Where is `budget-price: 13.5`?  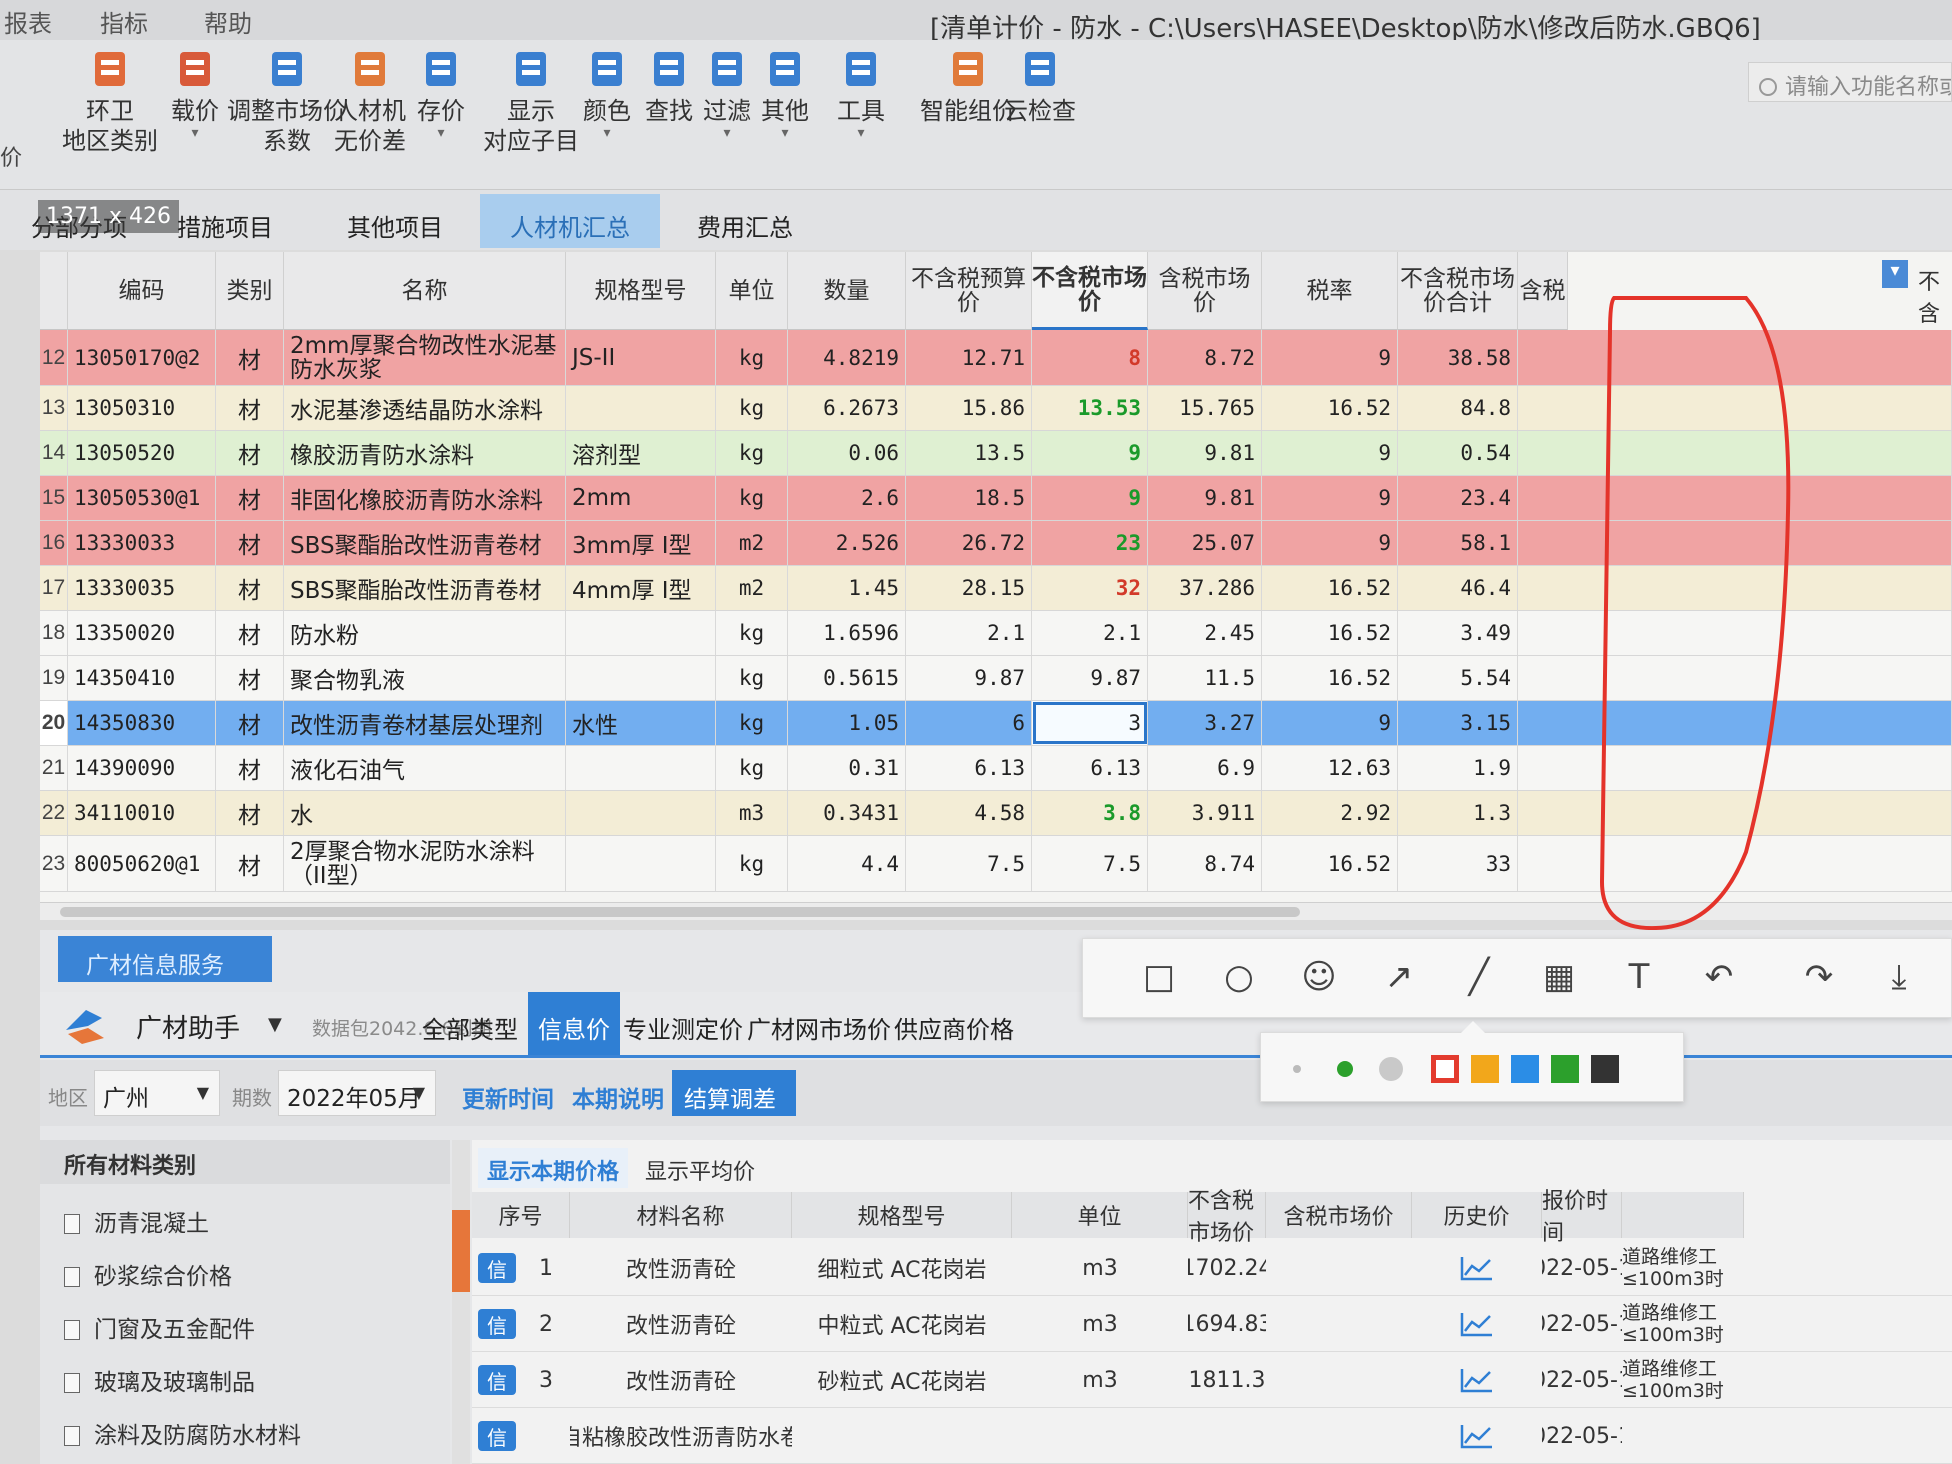 budget-price: 13.5 is located at coordinates (969, 453).